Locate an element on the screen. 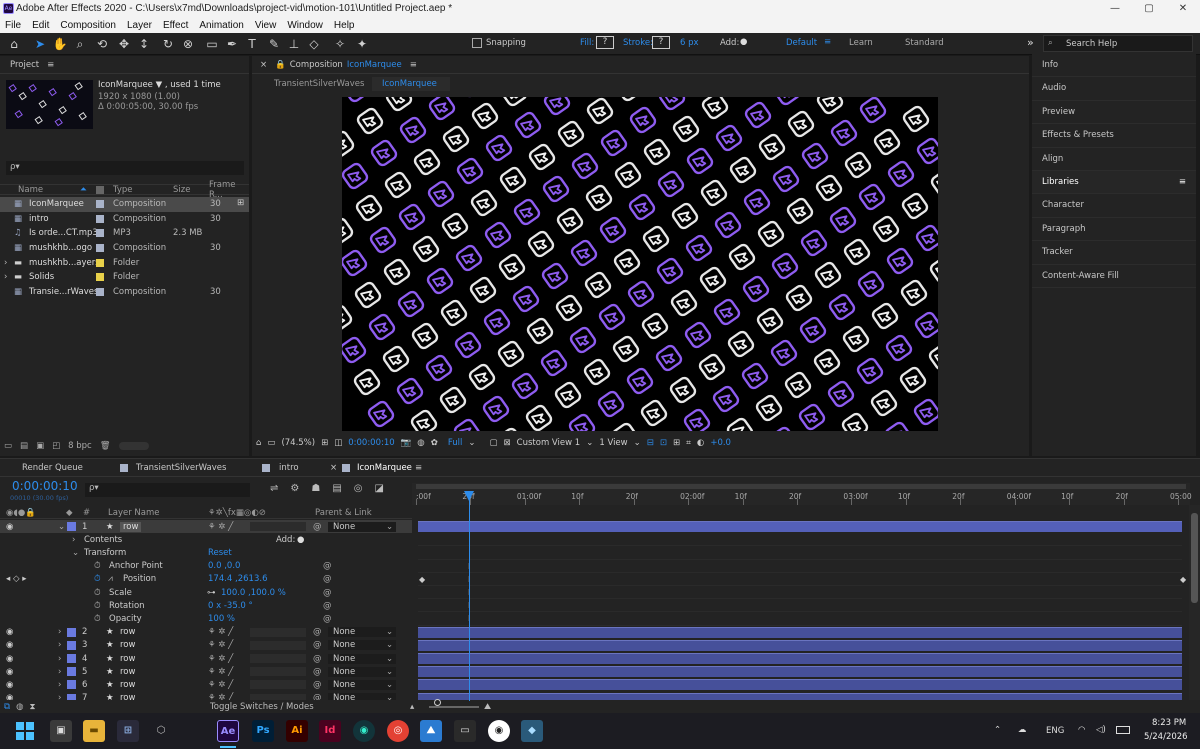  menu-effect: Effect is located at coordinates (175, 25).